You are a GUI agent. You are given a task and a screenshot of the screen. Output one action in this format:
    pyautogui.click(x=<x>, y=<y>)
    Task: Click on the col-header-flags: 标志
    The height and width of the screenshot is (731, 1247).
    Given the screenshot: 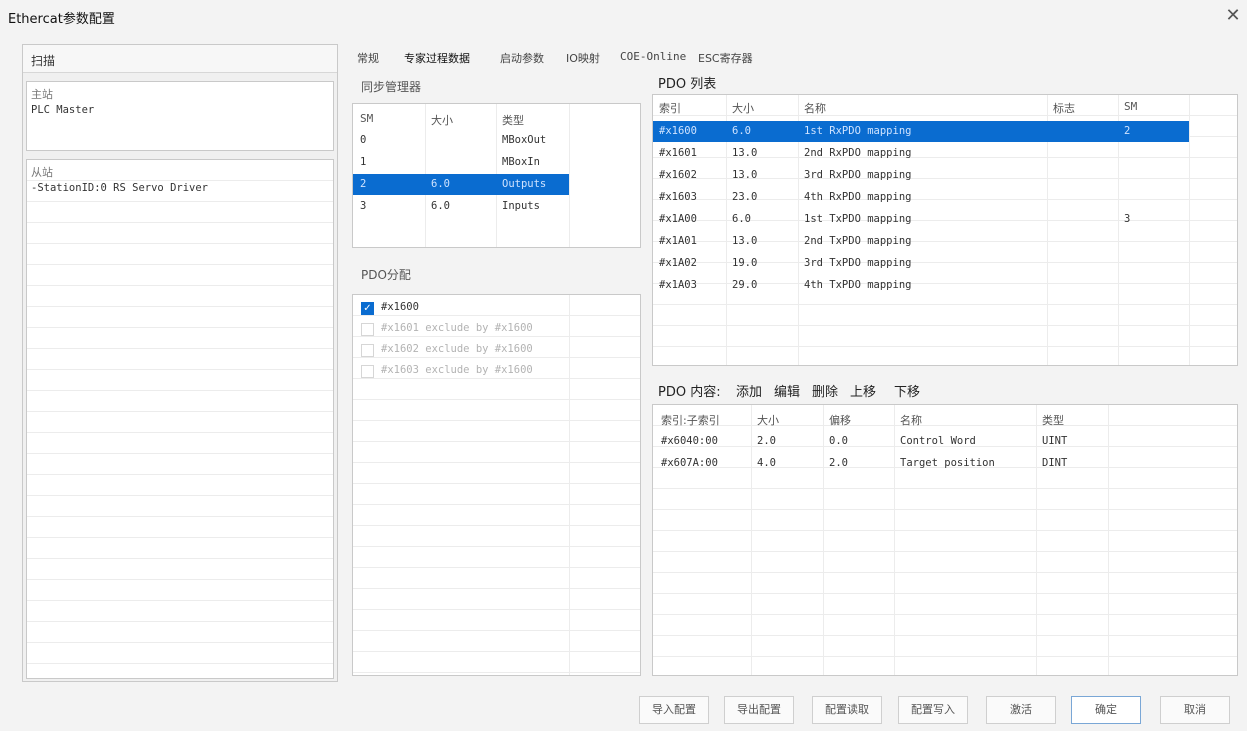 What is the action you would take?
    pyautogui.click(x=1064, y=108)
    